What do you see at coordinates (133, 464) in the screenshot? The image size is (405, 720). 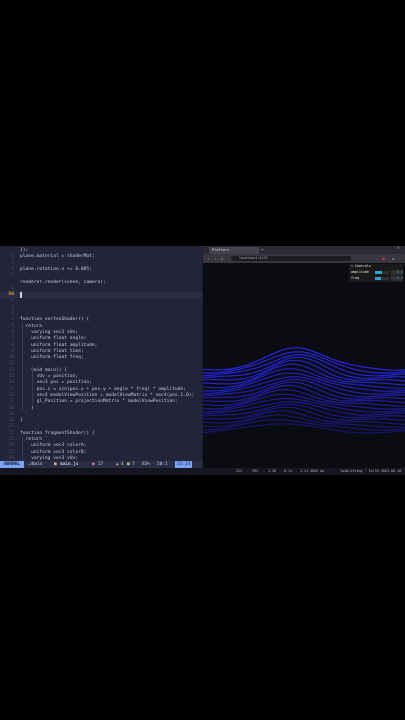 I see `hint-count: 7` at bounding box center [133, 464].